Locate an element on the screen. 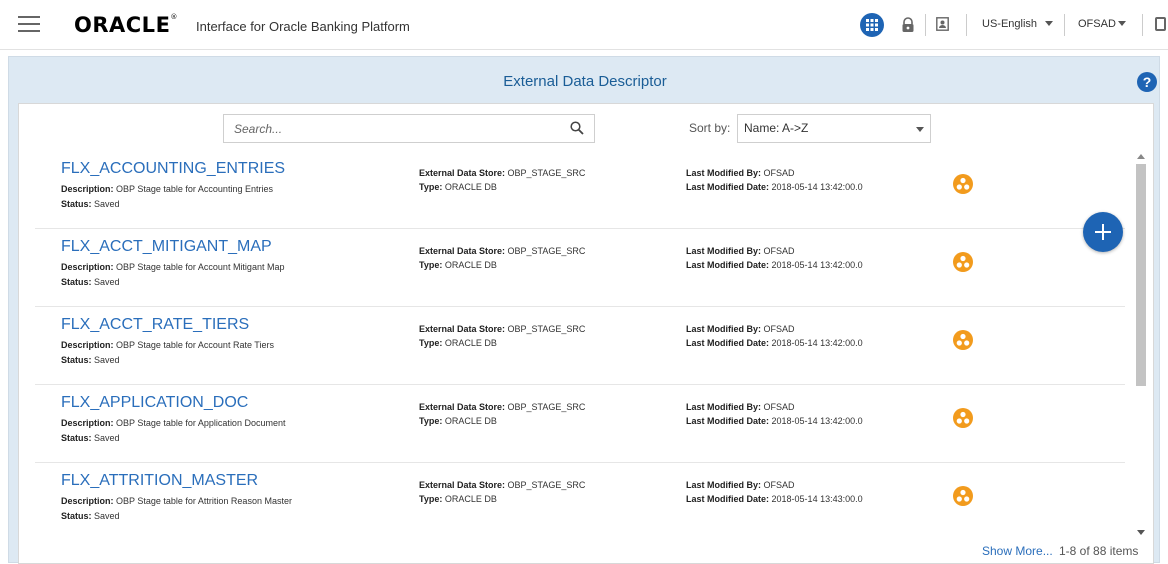 Image resolution: width=1168 pixels, height=564 pixels. search-box is located at coordinates (409, 128).